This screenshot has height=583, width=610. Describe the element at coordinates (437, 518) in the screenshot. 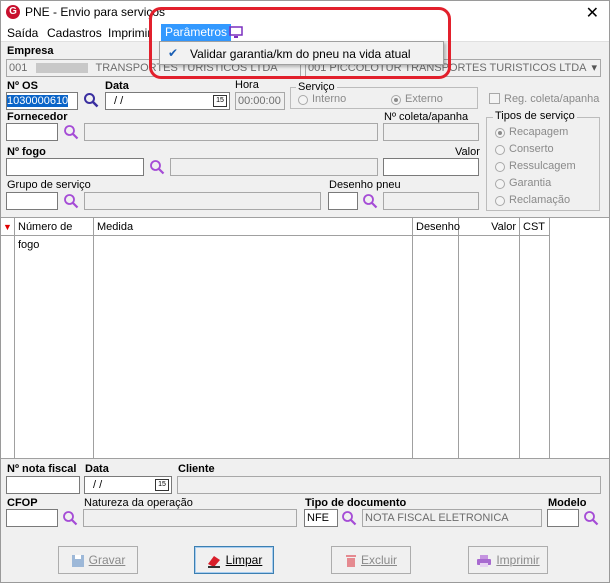

I see `tipo-doc-desc: NOTA FISCAL ELETRONICA` at that location.